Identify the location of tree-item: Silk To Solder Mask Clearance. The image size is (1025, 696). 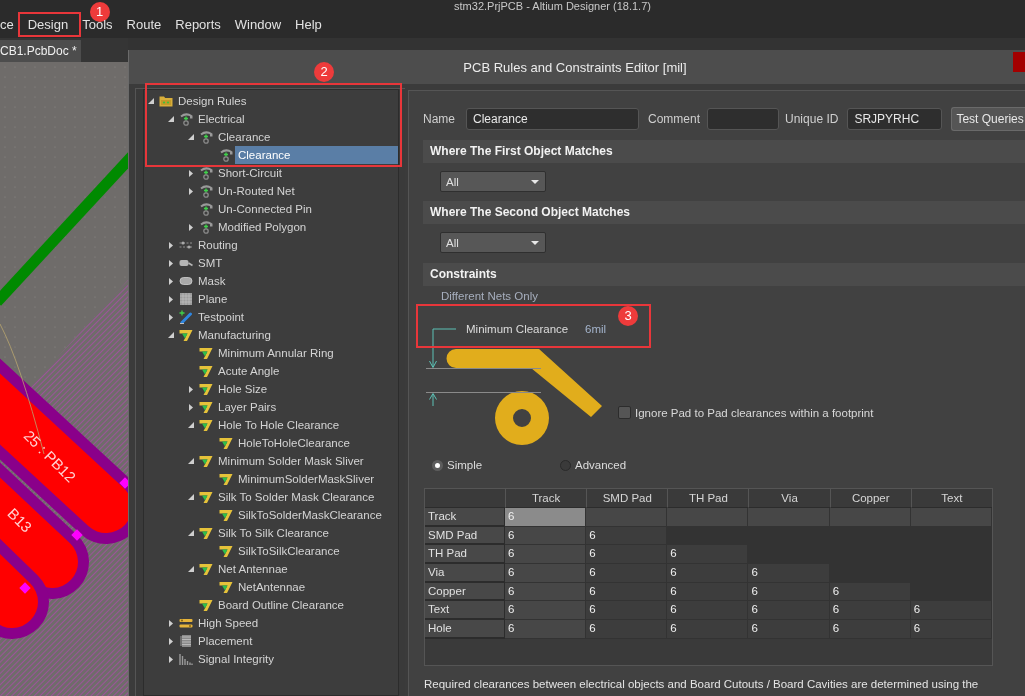
(296, 497).